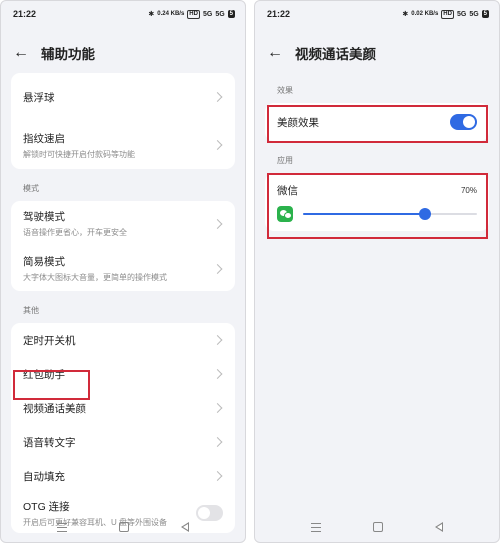 The height and width of the screenshot is (543, 500). I want to click on section-label-effect: 效果, so click(285, 90).